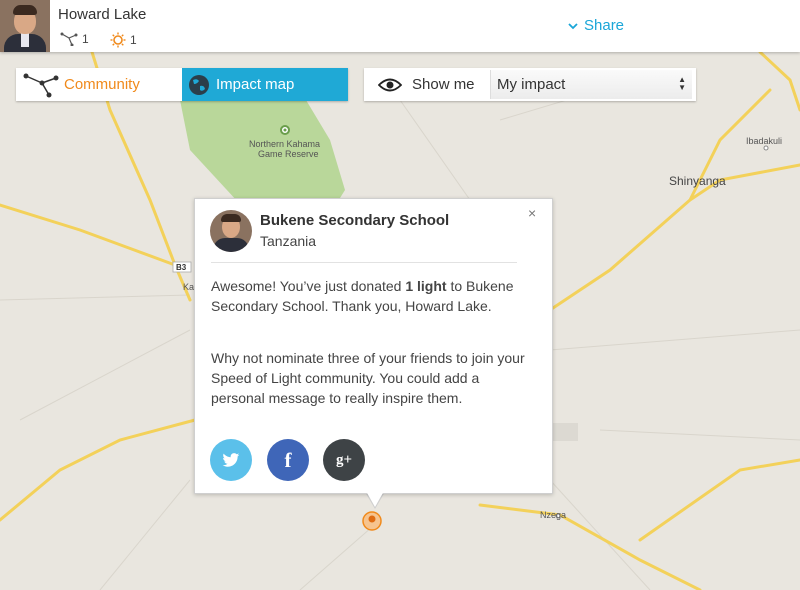 This screenshot has height=590, width=800. I want to click on share-button: Share, so click(596, 25).